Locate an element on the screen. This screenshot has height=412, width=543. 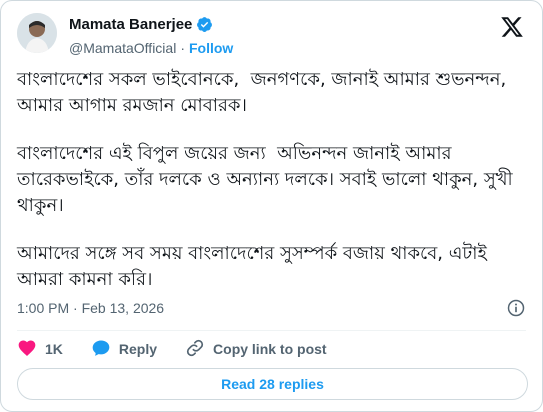
info-icon is located at coordinates (516, 308).